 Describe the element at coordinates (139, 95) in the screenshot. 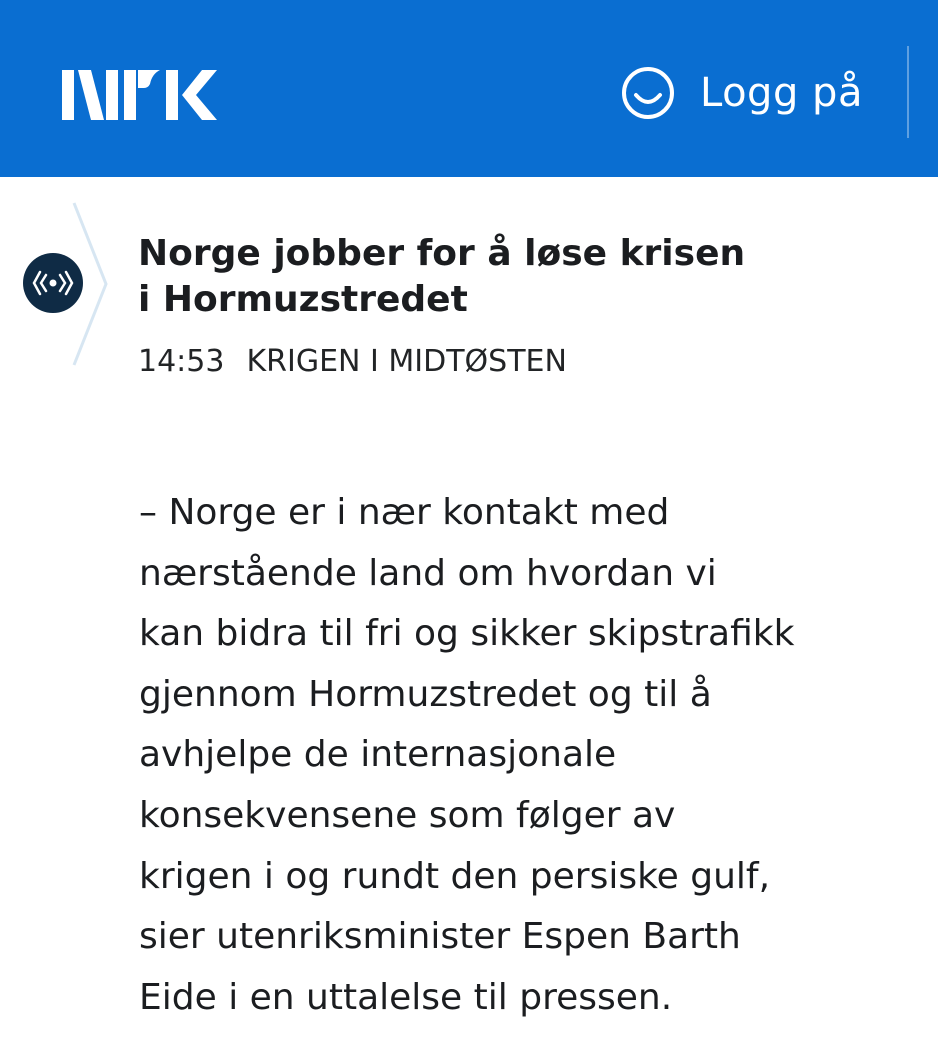

I see `nrk-logo-icon` at that location.